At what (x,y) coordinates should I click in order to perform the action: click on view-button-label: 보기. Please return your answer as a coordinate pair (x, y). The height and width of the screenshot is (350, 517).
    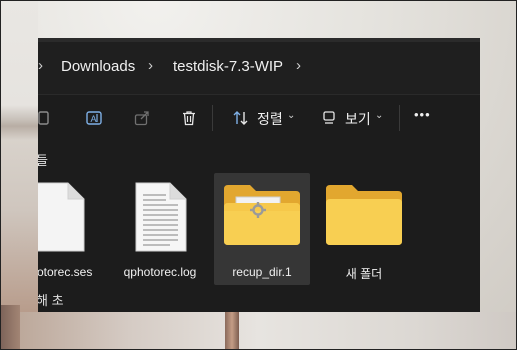
    Looking at the image, I should click on (358, 119).